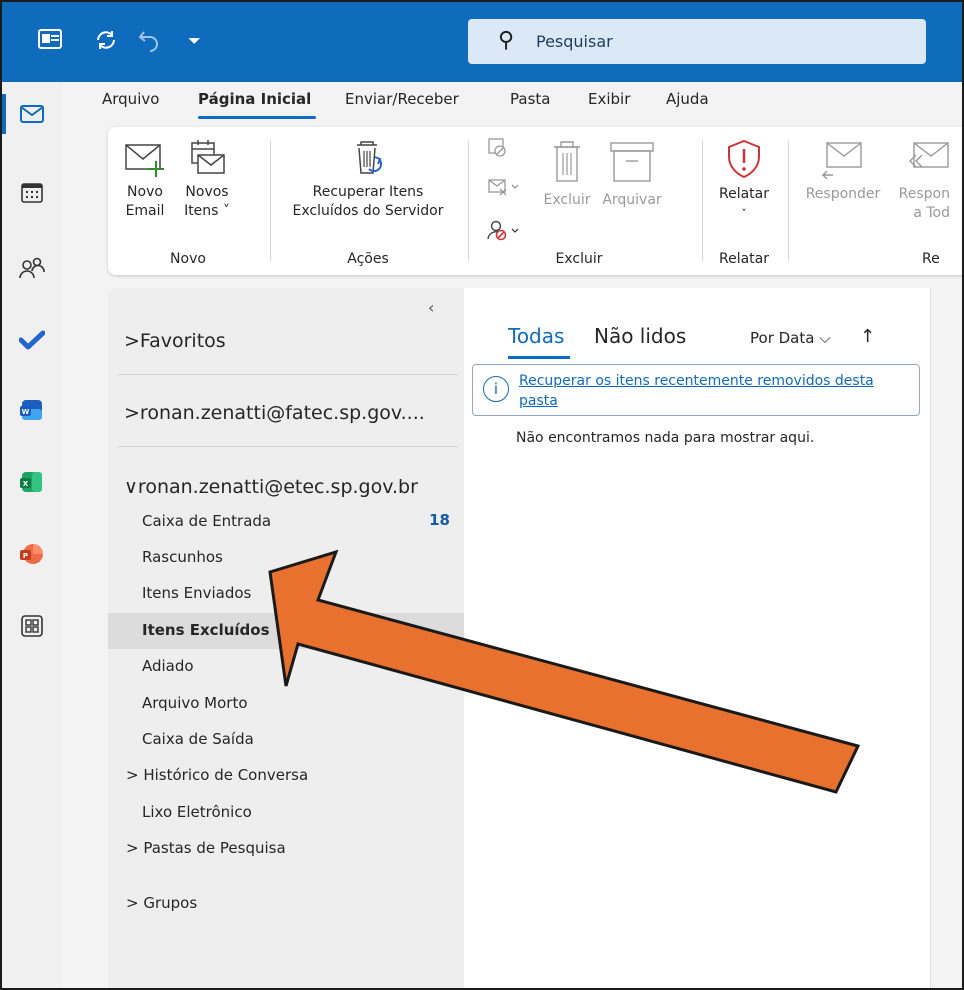  I want to click on new-items-icon, so click(208, 157).